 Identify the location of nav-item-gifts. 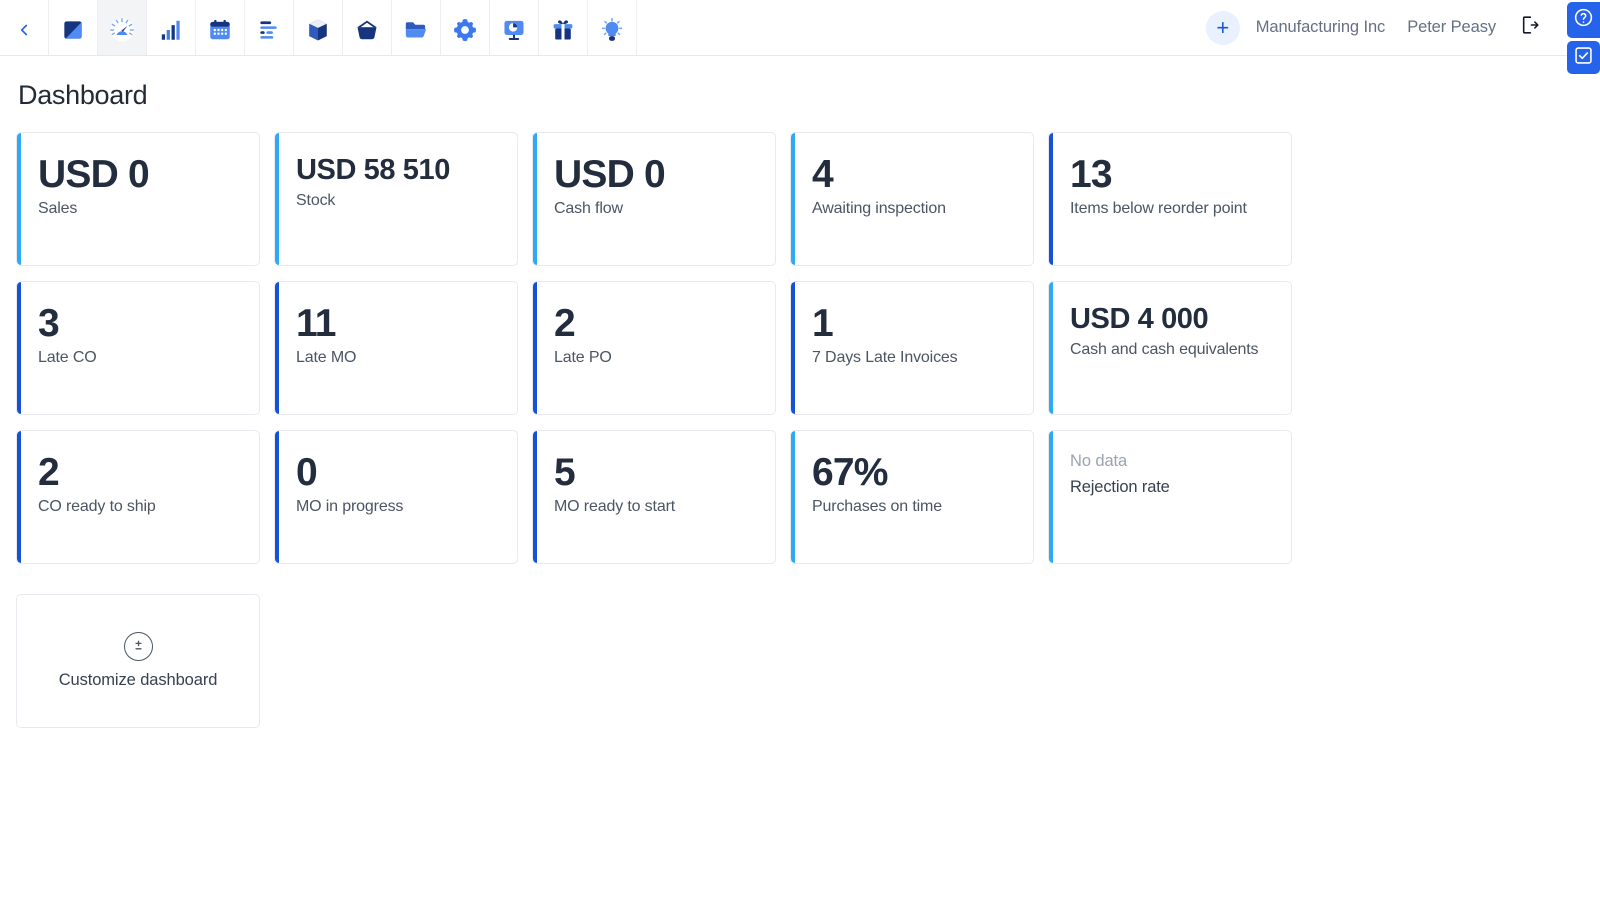
(563, 27).